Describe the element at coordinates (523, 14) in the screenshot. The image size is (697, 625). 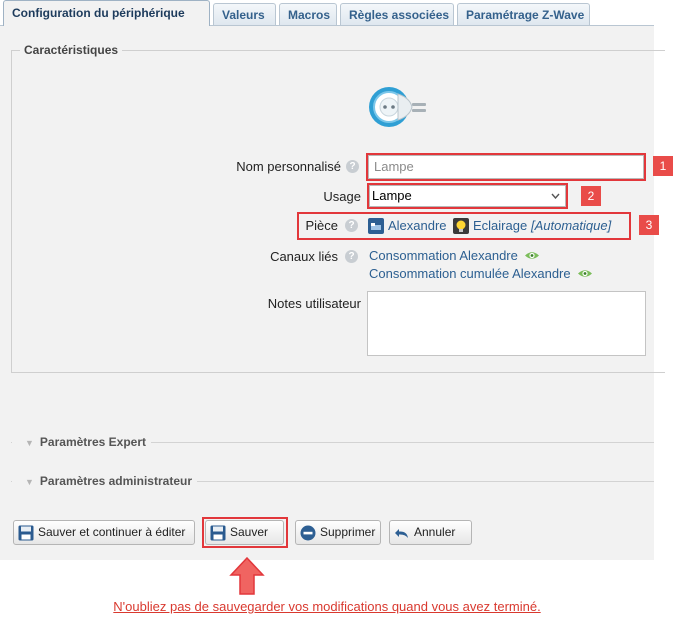
I see `tab-zwave-settings: Paramétrage Z-Wave` at that location.